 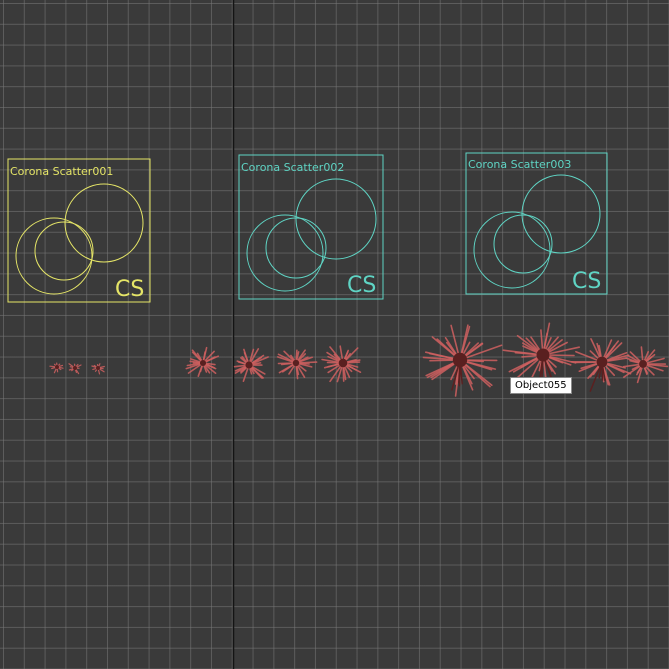 I want to click on corona-scatter-003: Corona Scatter003 CS, so click(x=536, y=223).